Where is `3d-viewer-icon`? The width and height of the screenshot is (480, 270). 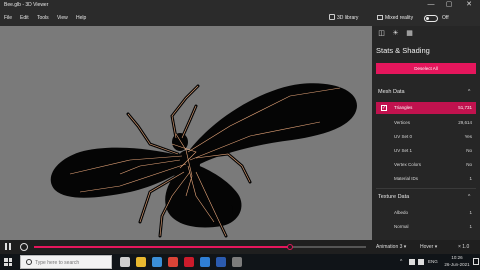
3d-viewer-icon is located at coordinates (237, 262).